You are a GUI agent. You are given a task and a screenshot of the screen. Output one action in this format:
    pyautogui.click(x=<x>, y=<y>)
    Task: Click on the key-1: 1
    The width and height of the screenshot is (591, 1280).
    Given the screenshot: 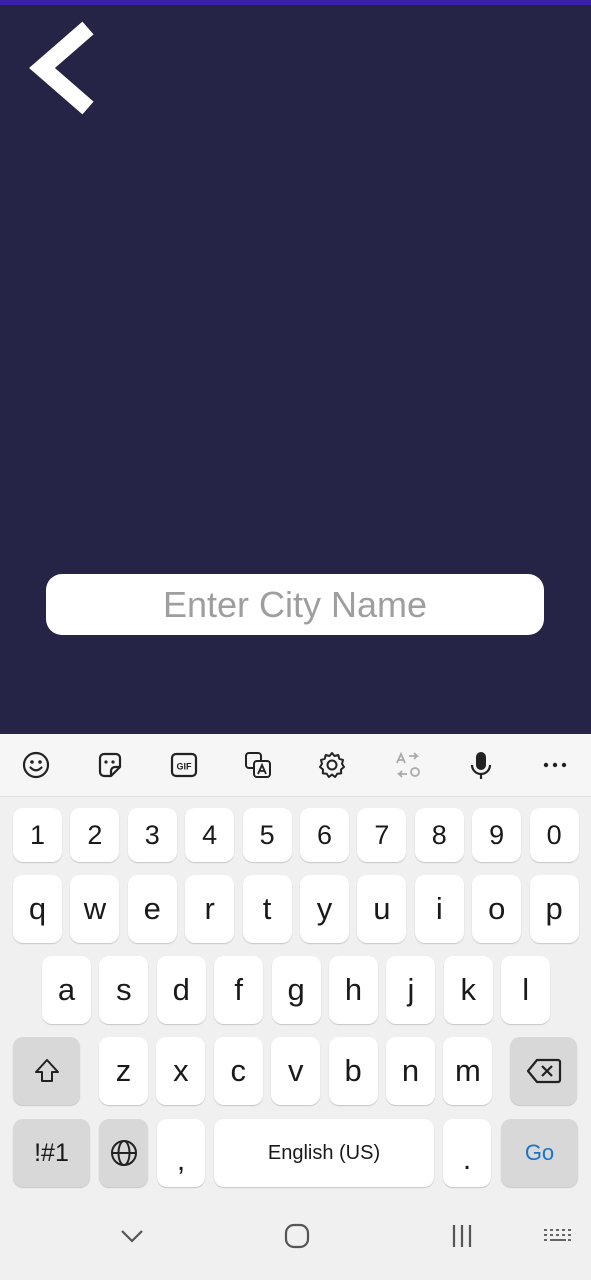 What is the action you would take?
    pyautogui.click(x=37, y=835)
    